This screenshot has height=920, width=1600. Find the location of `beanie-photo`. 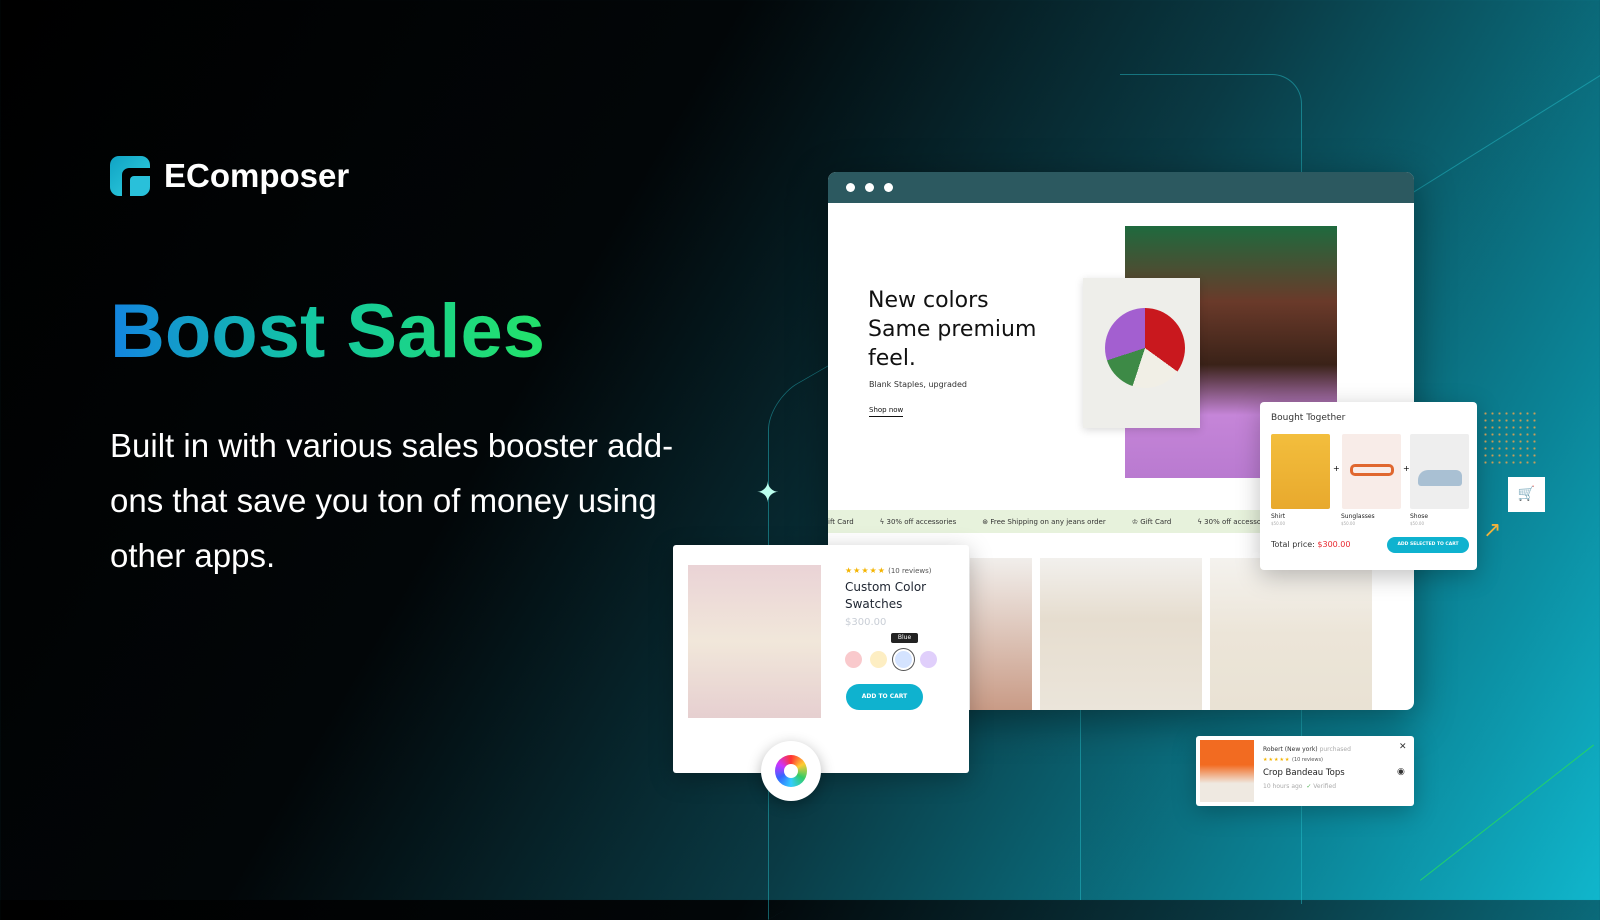

beanie-photo is located at coordinates (1141, 353).